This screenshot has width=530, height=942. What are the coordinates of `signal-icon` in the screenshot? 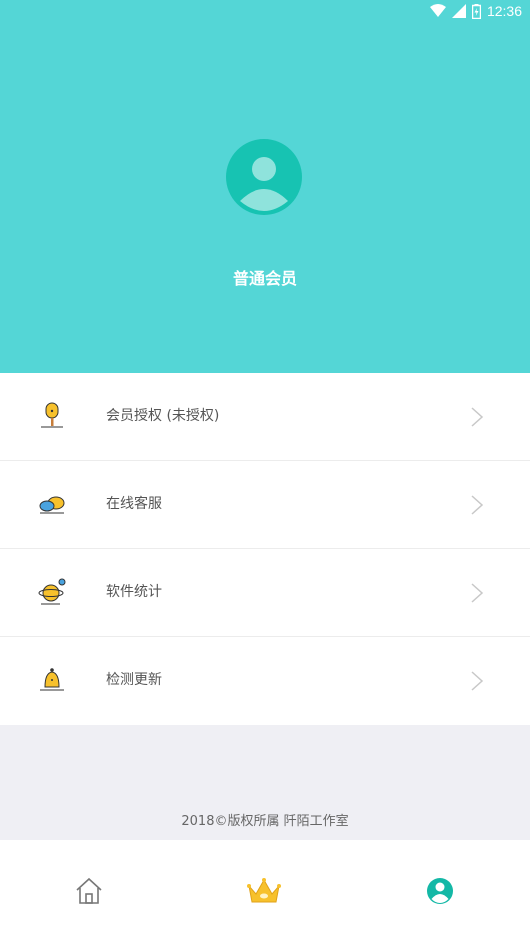 It's located at (458, 11).